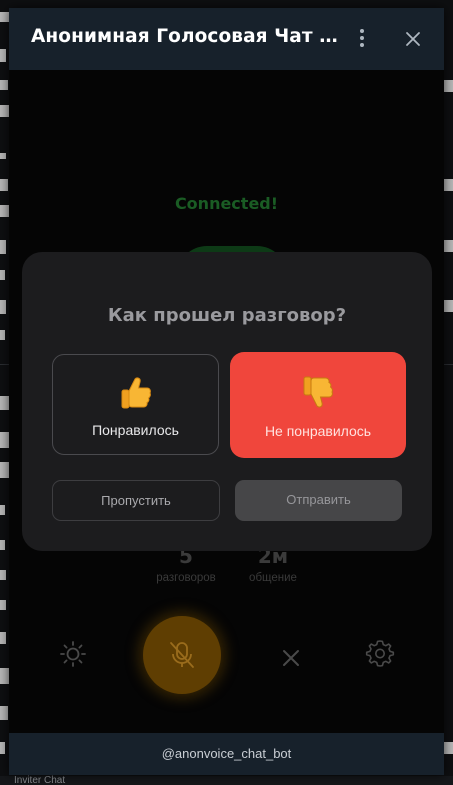 Image resolution: width=453 pixels, height=785 pixels. What do you see at coordinates (135, 430) in the screenshot?
I see `like-label: Понравилось` at bounding box center [135, 430].